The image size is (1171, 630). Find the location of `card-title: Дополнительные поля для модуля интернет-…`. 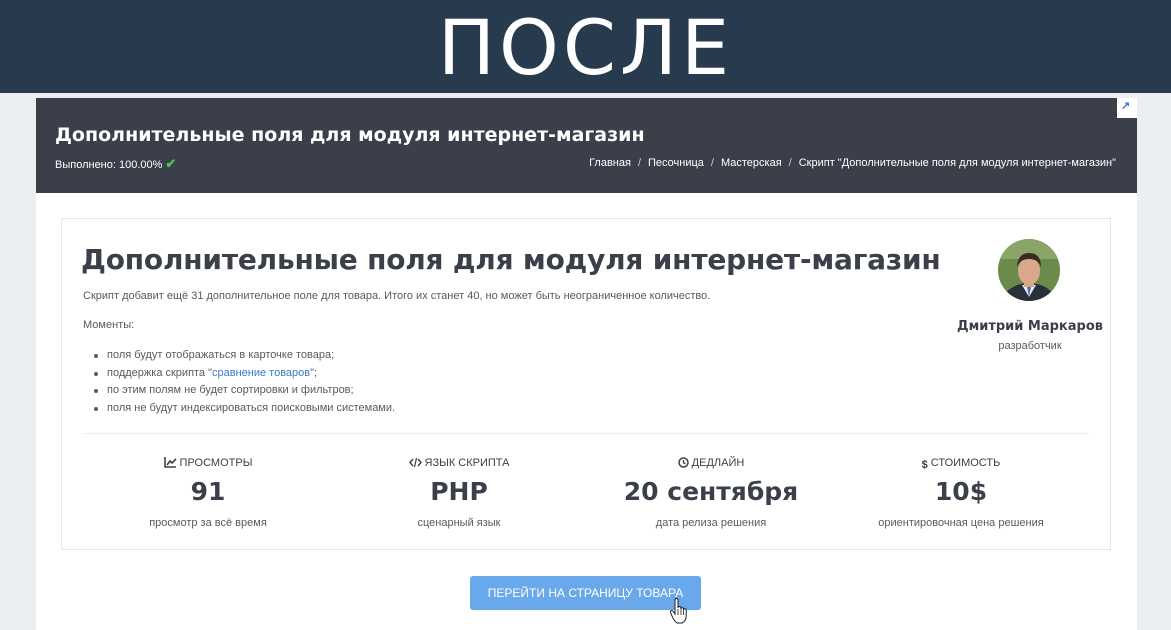

card-title: Дополнительные поля для модуля интернет-… is located at coordinates (511, 259).